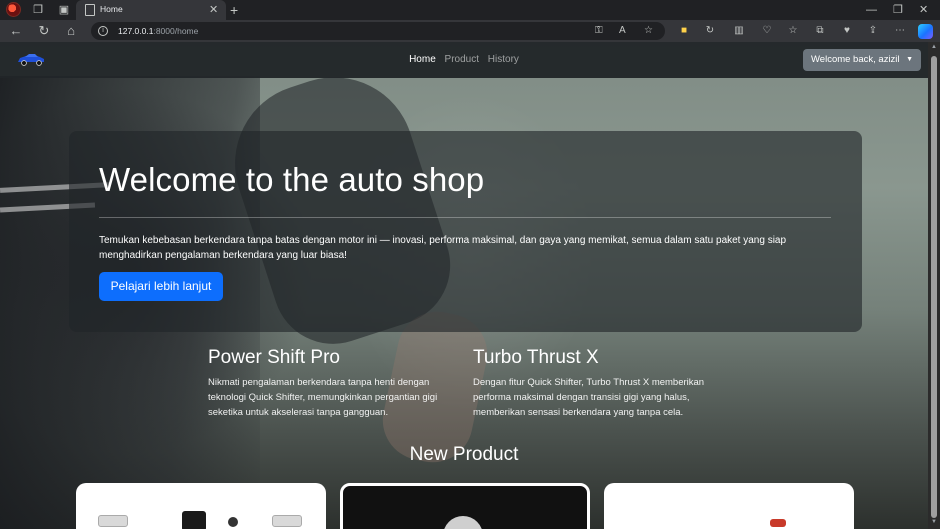  I want to click on split-screen-icon: ▥, so click(739, 31).